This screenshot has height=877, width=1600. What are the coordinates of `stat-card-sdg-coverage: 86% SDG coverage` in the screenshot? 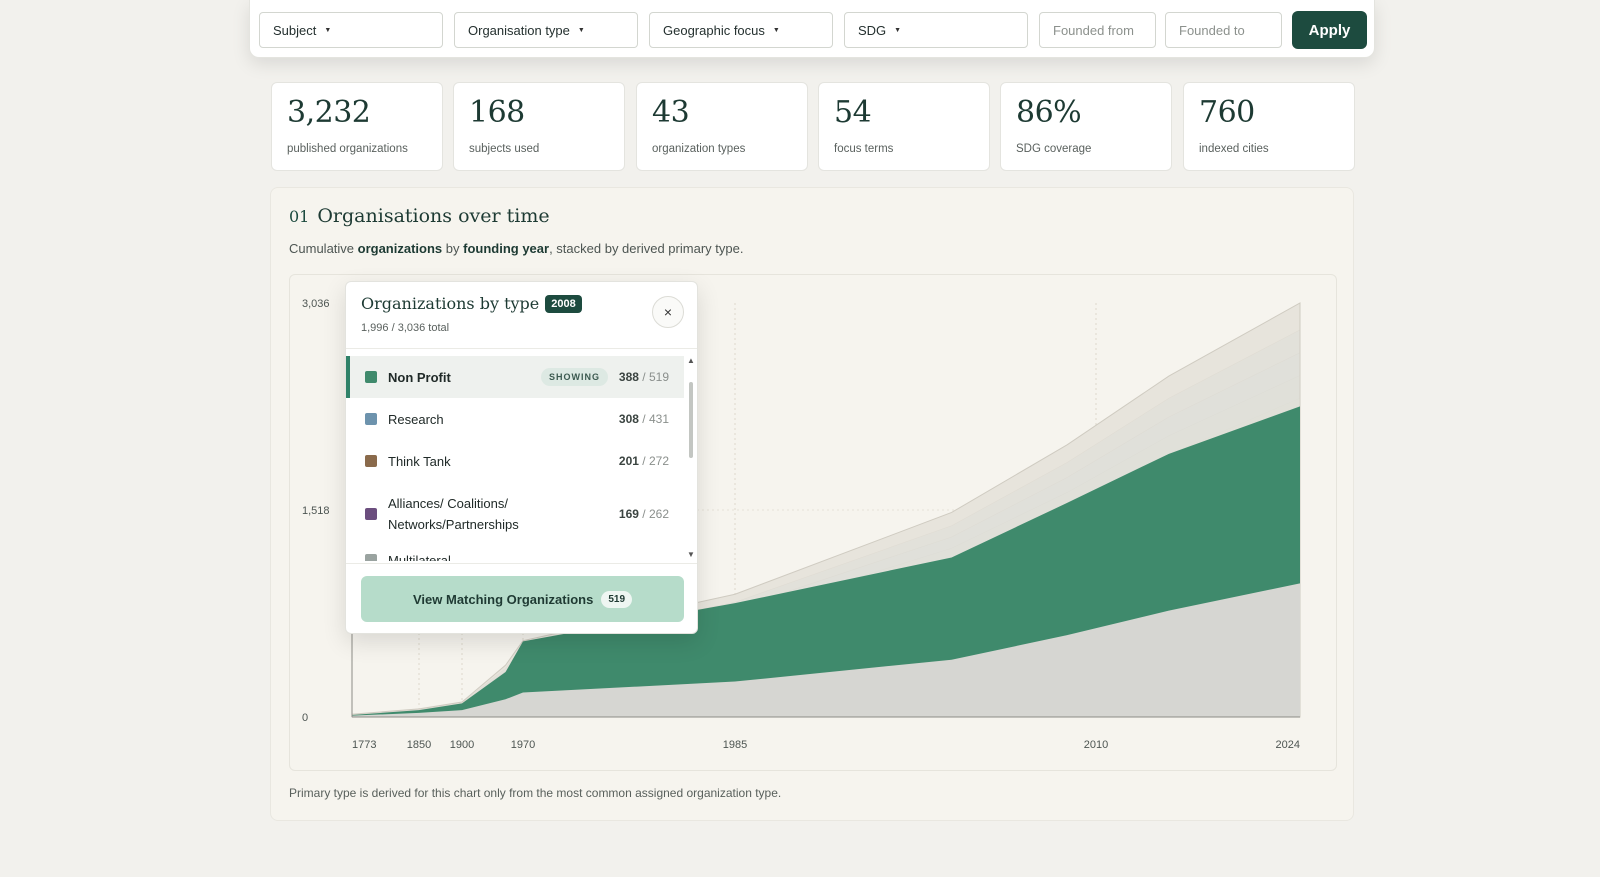 It's located at (1086, 126).